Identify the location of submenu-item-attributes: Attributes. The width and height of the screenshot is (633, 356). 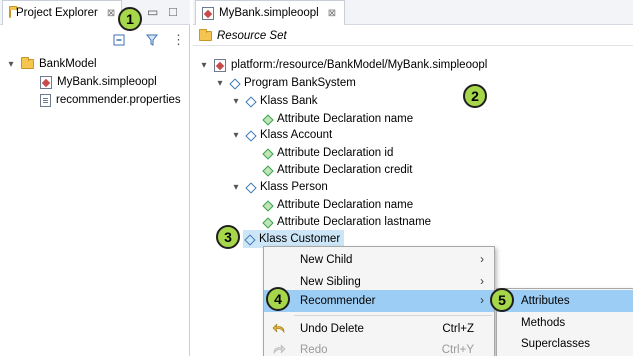
(565, 301).